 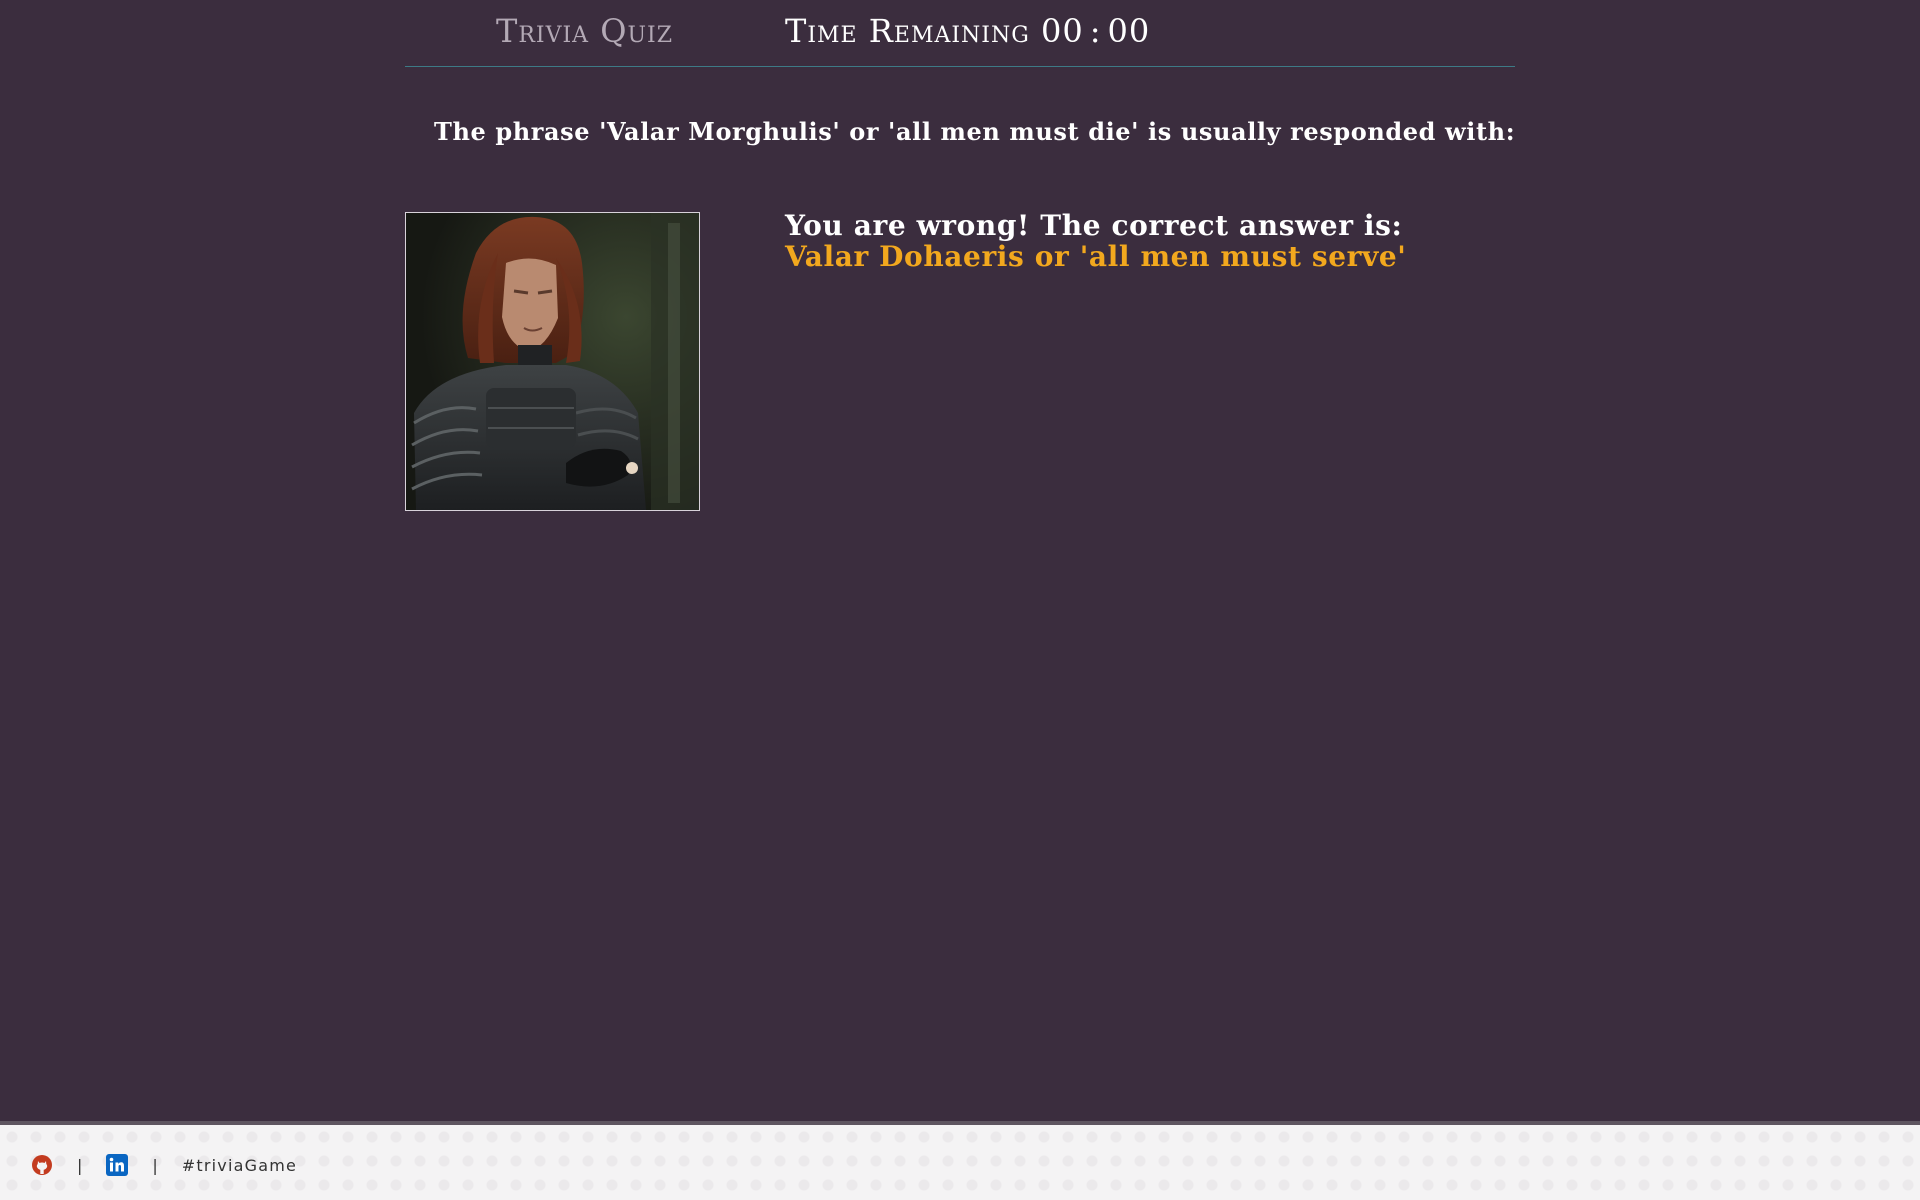 I want to click on timer-minutes: 00, so click(x=1062, y=31).